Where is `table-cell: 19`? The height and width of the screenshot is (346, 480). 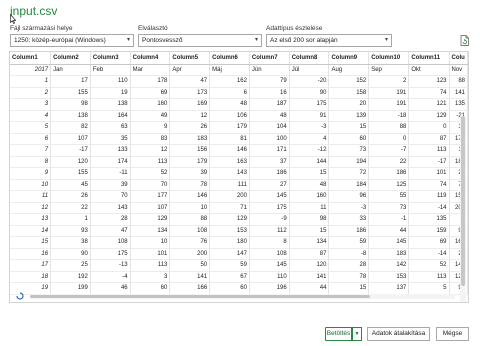 table-cell: 19 is located at coordinates (110, 93).